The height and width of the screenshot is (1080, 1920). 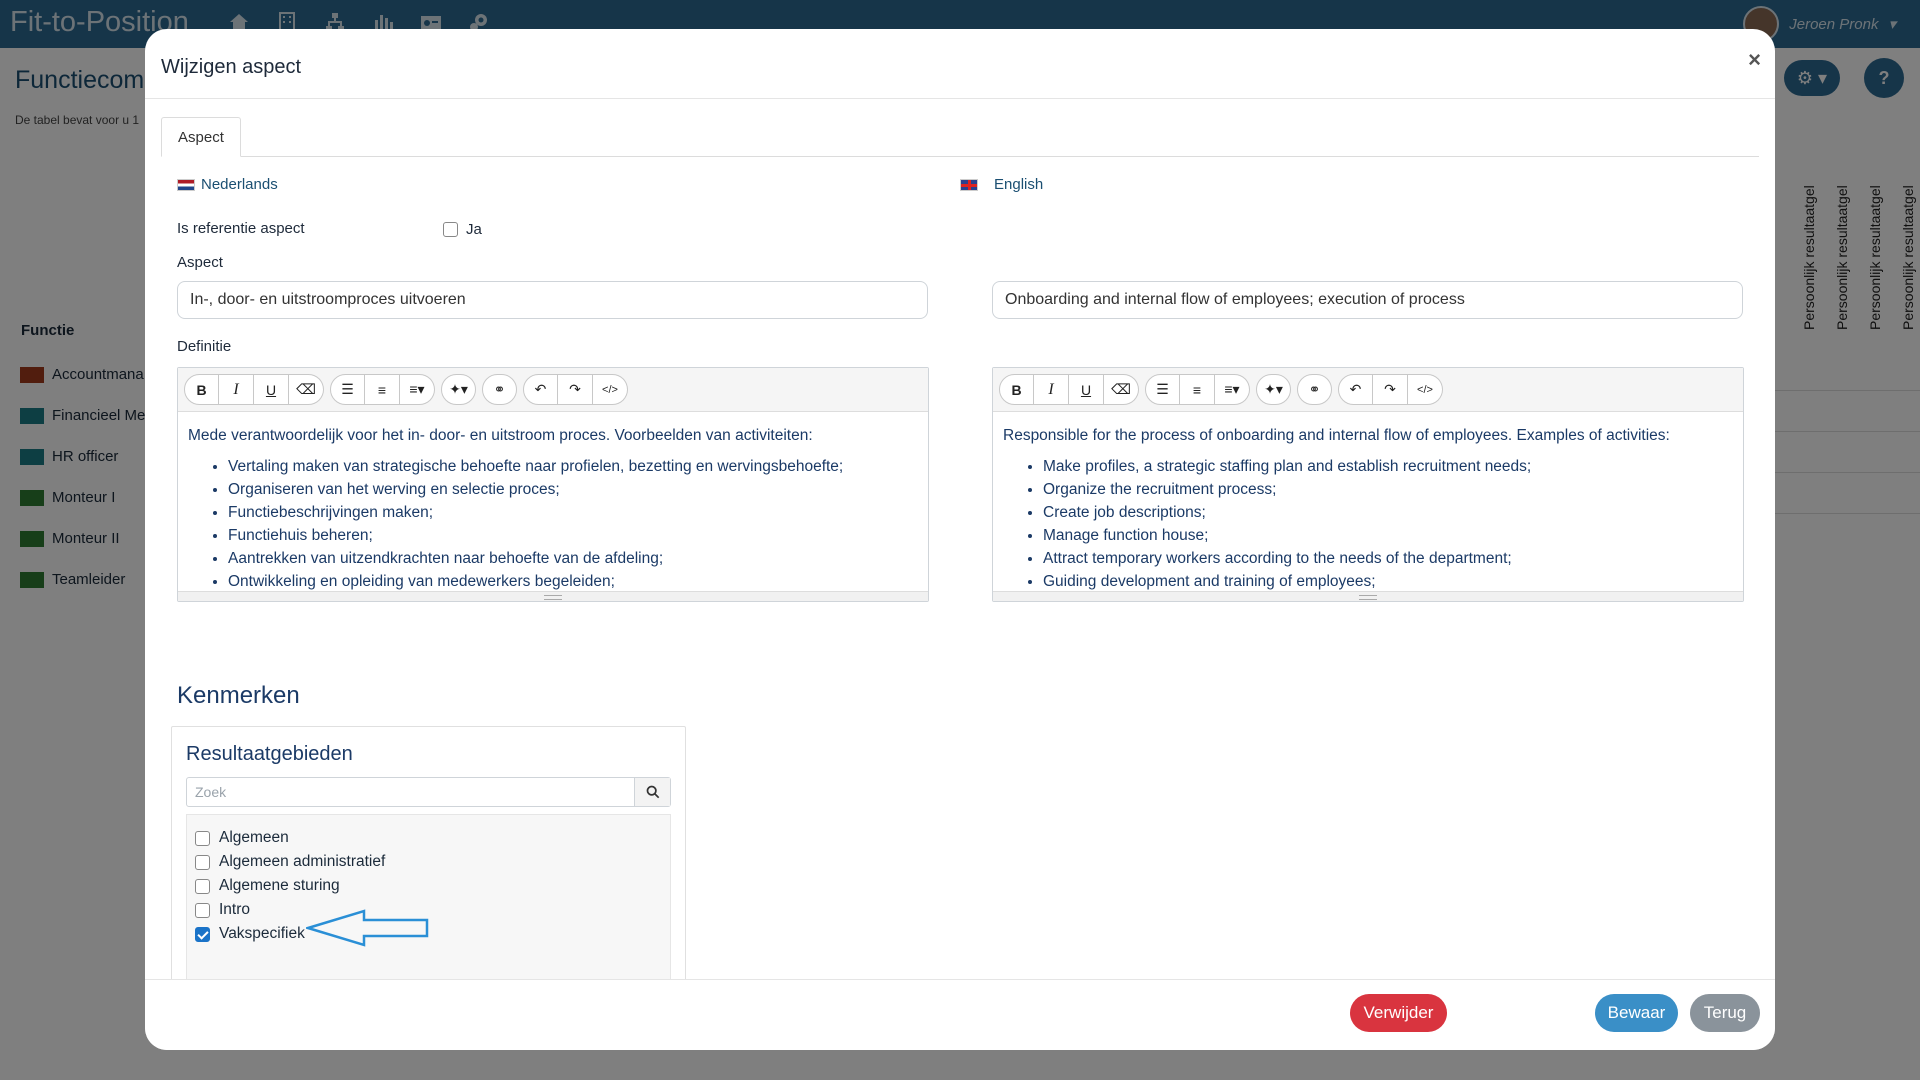 I want to click on modal-header: Wijzigen aspect ×, so click(x=960, y=64).